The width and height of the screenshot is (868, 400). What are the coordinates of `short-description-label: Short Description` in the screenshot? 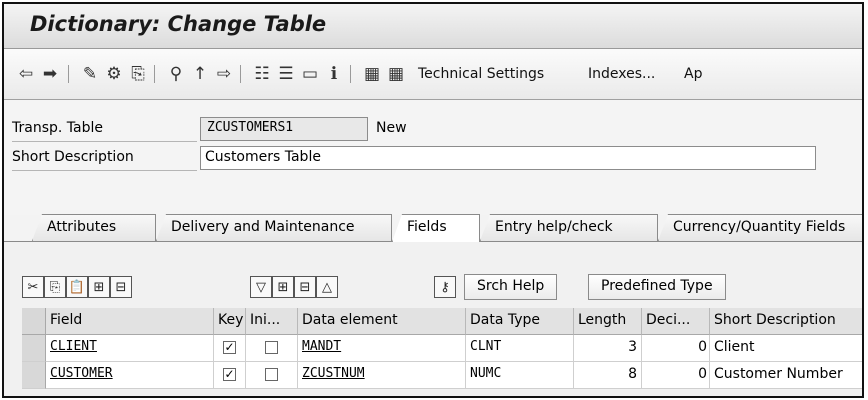 It's located at (73, 157).